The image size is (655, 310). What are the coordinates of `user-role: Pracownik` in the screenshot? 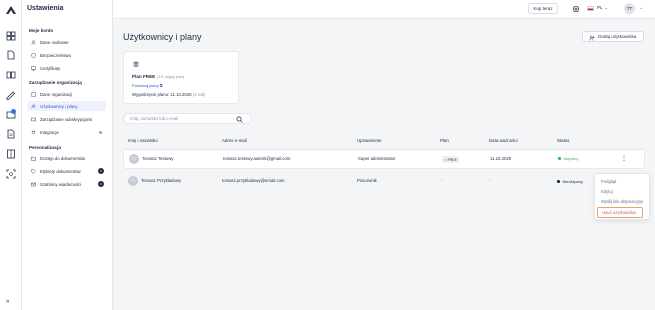 It's located at (367, 180).